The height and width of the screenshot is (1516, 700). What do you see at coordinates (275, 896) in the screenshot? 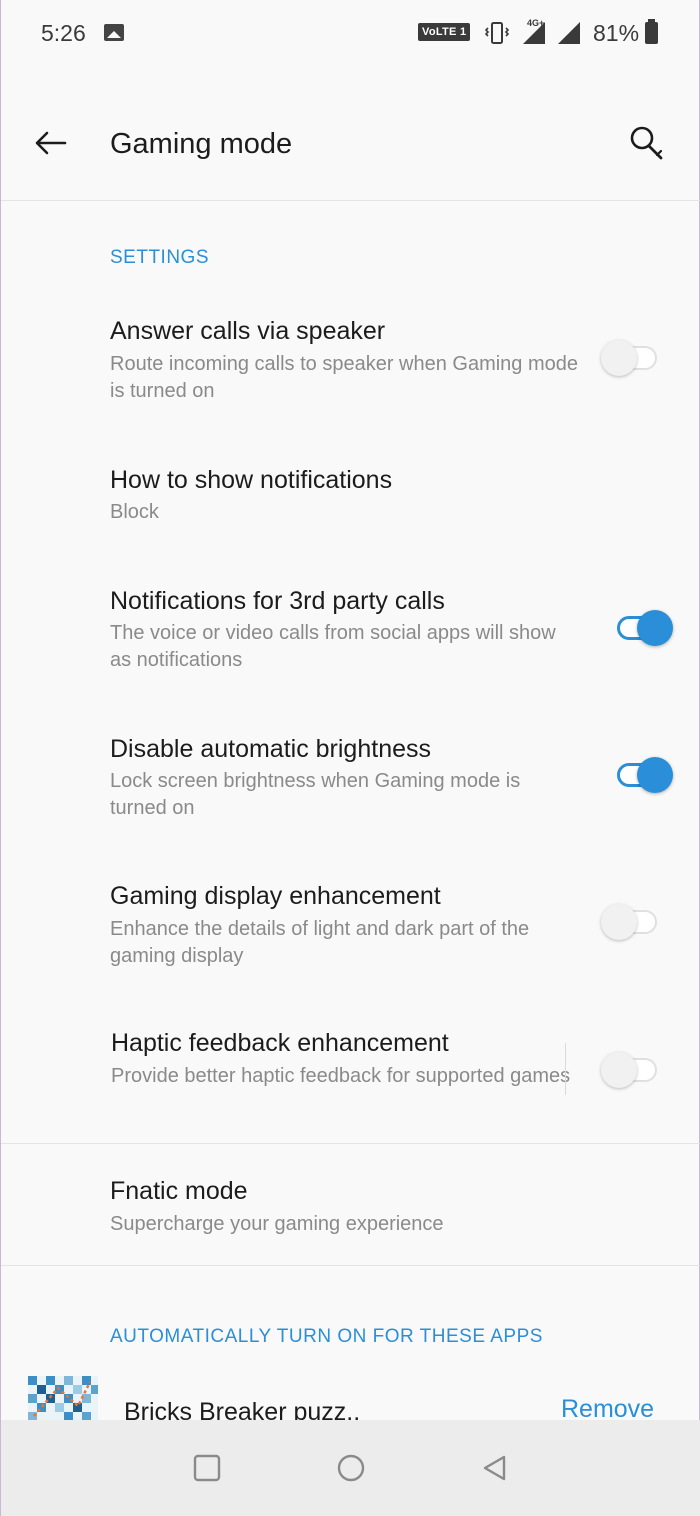
I see `setting-title: Gaming display enhancement` at bounding box center [275, 896].